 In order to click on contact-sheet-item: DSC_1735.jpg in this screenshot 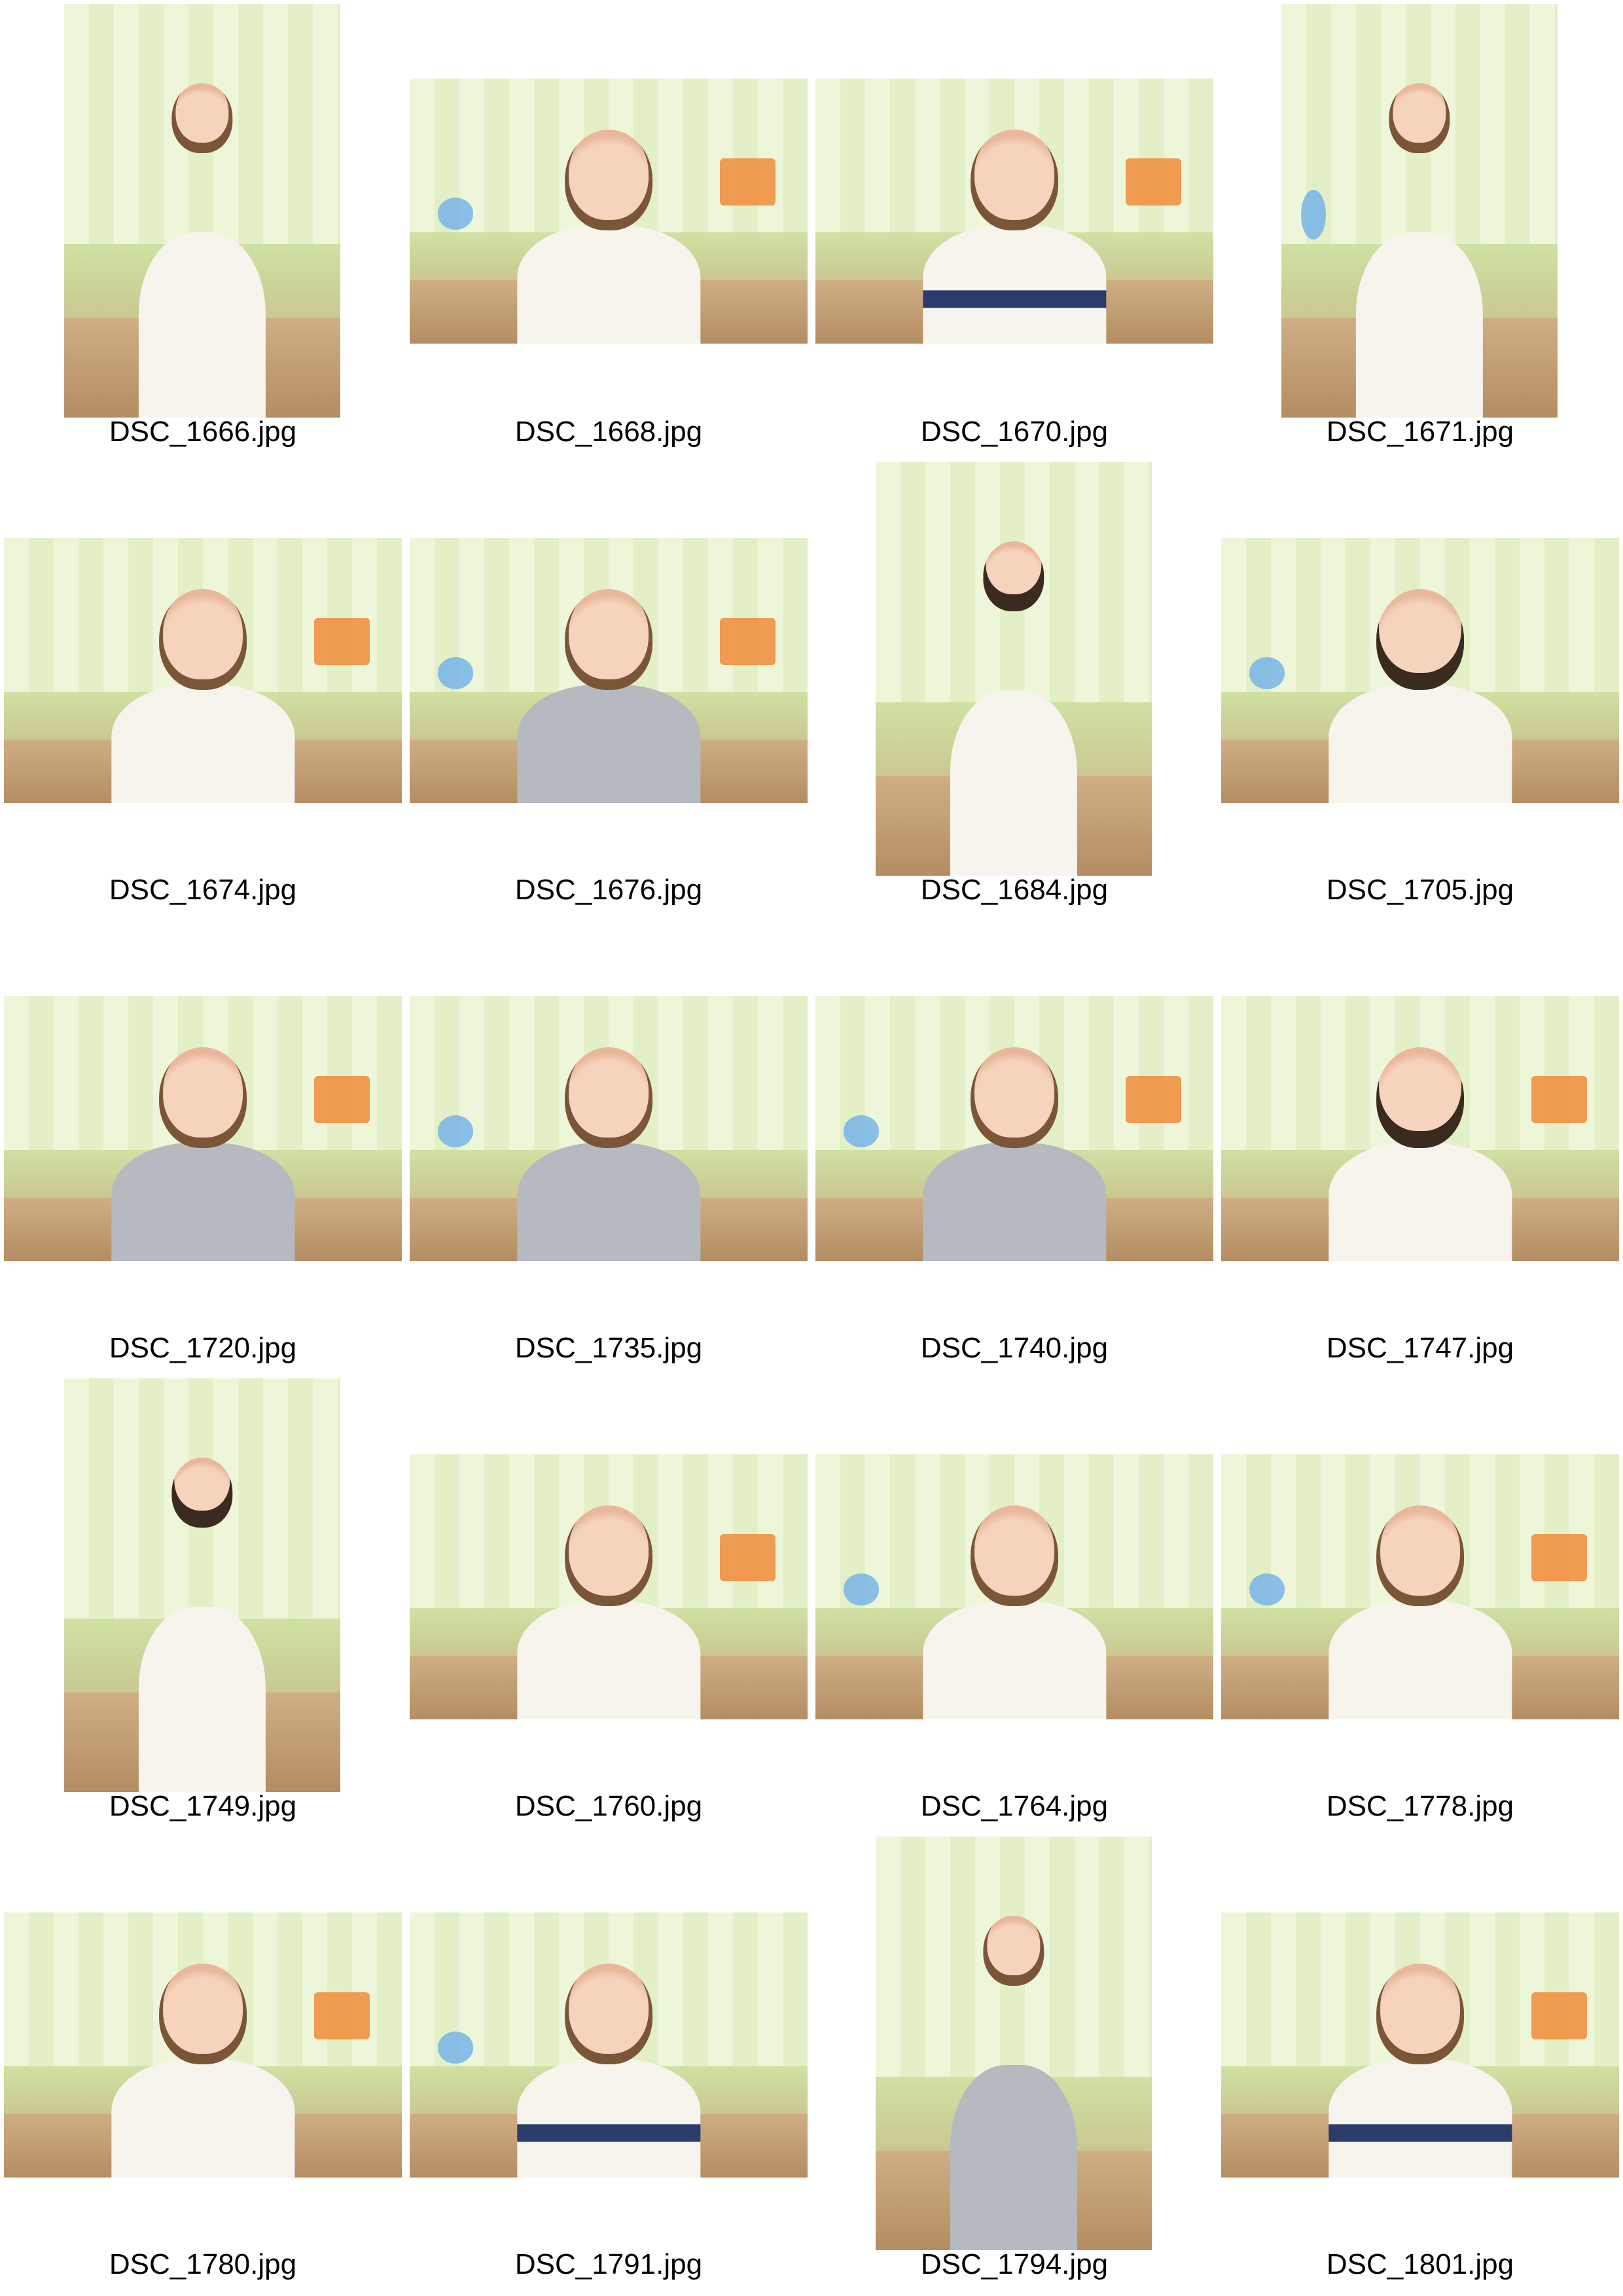, I will do `click(609, 1145)`.